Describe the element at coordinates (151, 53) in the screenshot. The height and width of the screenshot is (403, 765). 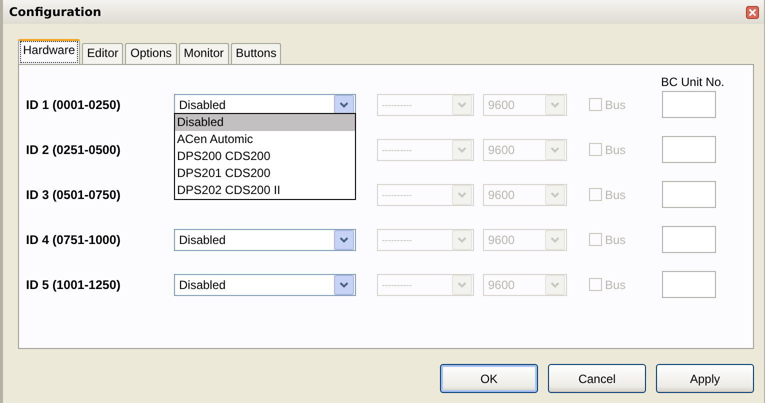
I see `tab: Options` at that location.